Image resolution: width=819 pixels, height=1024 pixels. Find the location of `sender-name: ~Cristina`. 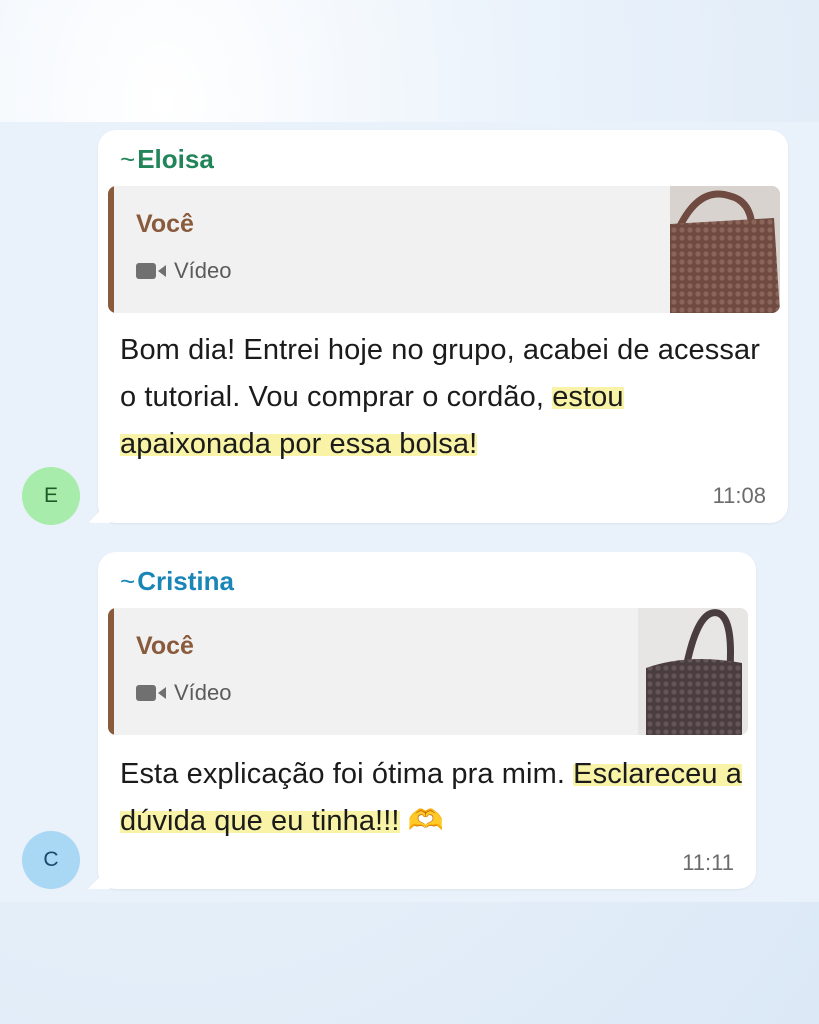

sender-name: ~Cristina is located at coordinates (177, 581).